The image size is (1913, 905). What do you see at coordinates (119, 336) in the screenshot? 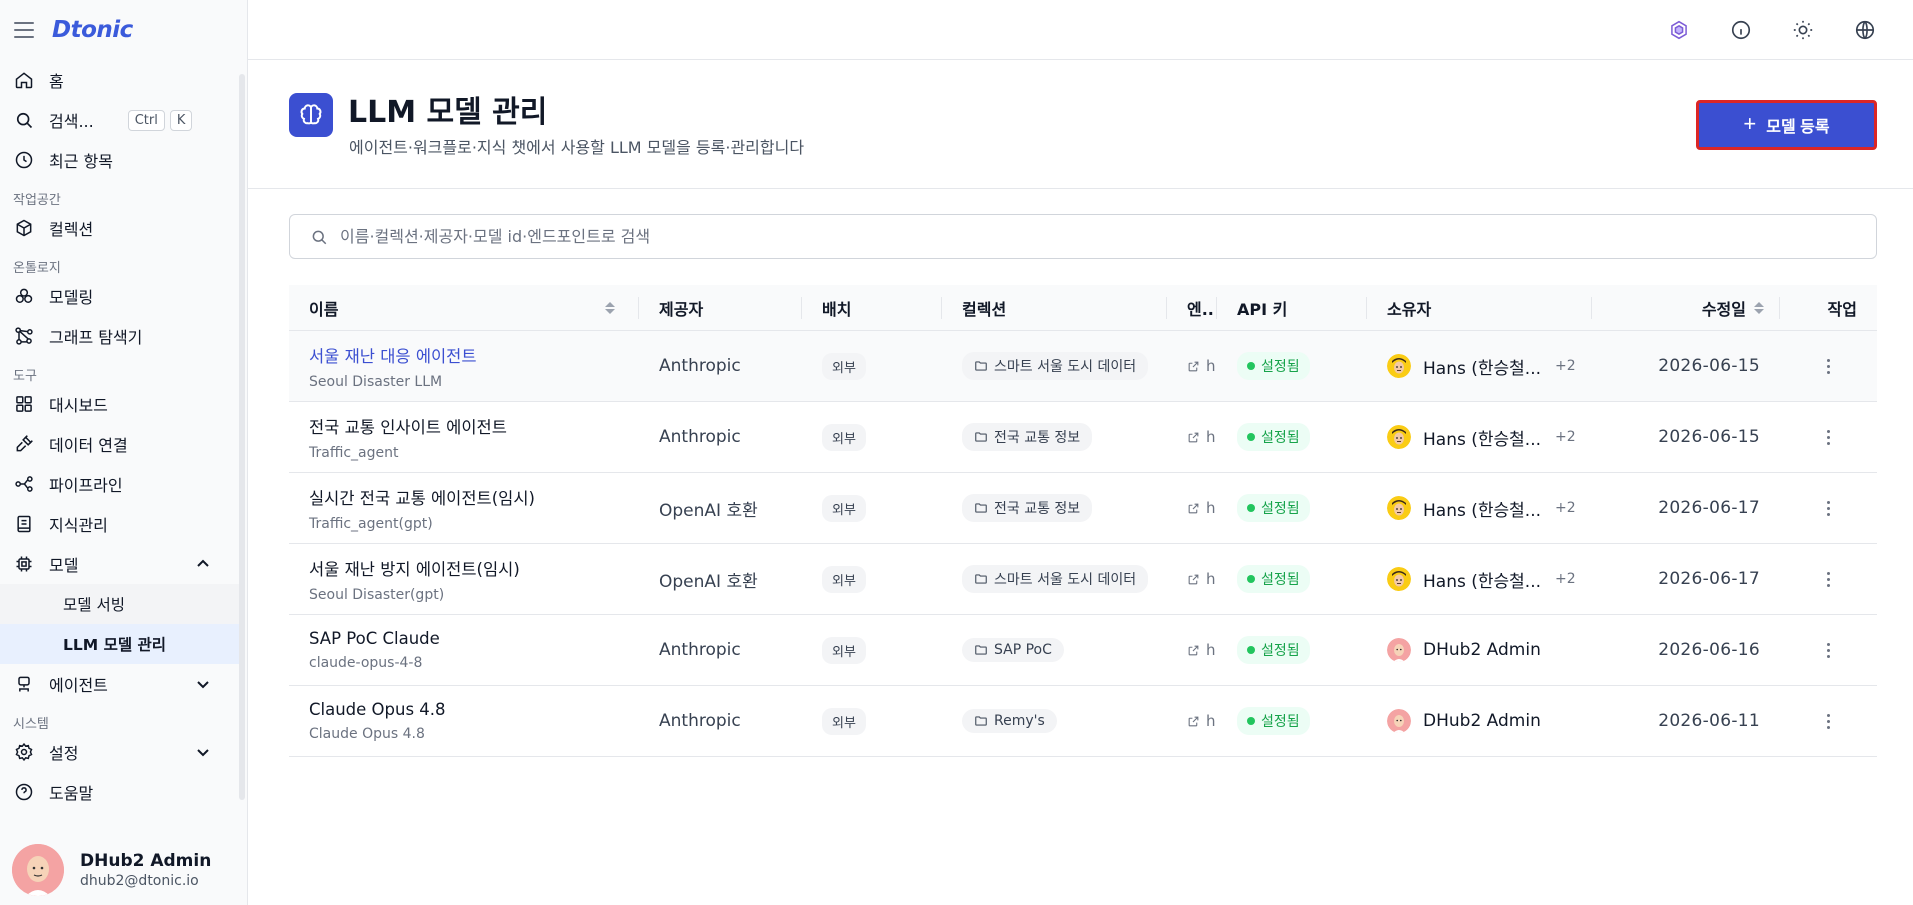
I see `sidebar-item-graph-explorer: 그래프 탐색기` at bounding box center [119, 336].